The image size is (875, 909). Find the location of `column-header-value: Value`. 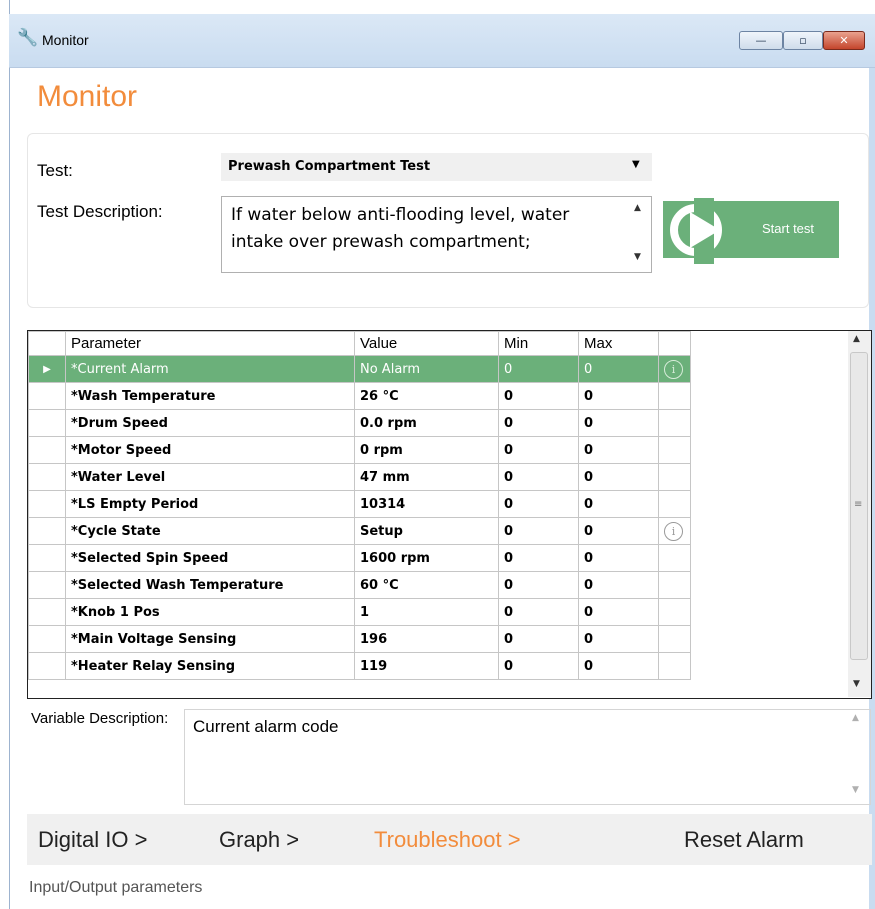

column-header-value: Value is located at coordinates (426, 343).